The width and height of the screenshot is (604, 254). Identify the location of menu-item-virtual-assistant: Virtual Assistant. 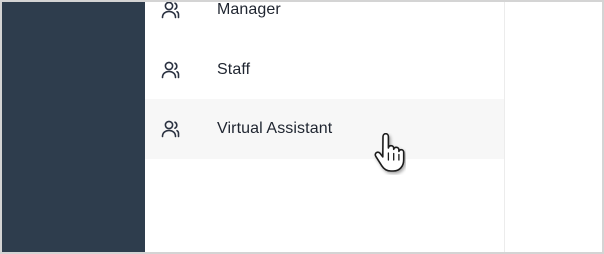
(324, 129).